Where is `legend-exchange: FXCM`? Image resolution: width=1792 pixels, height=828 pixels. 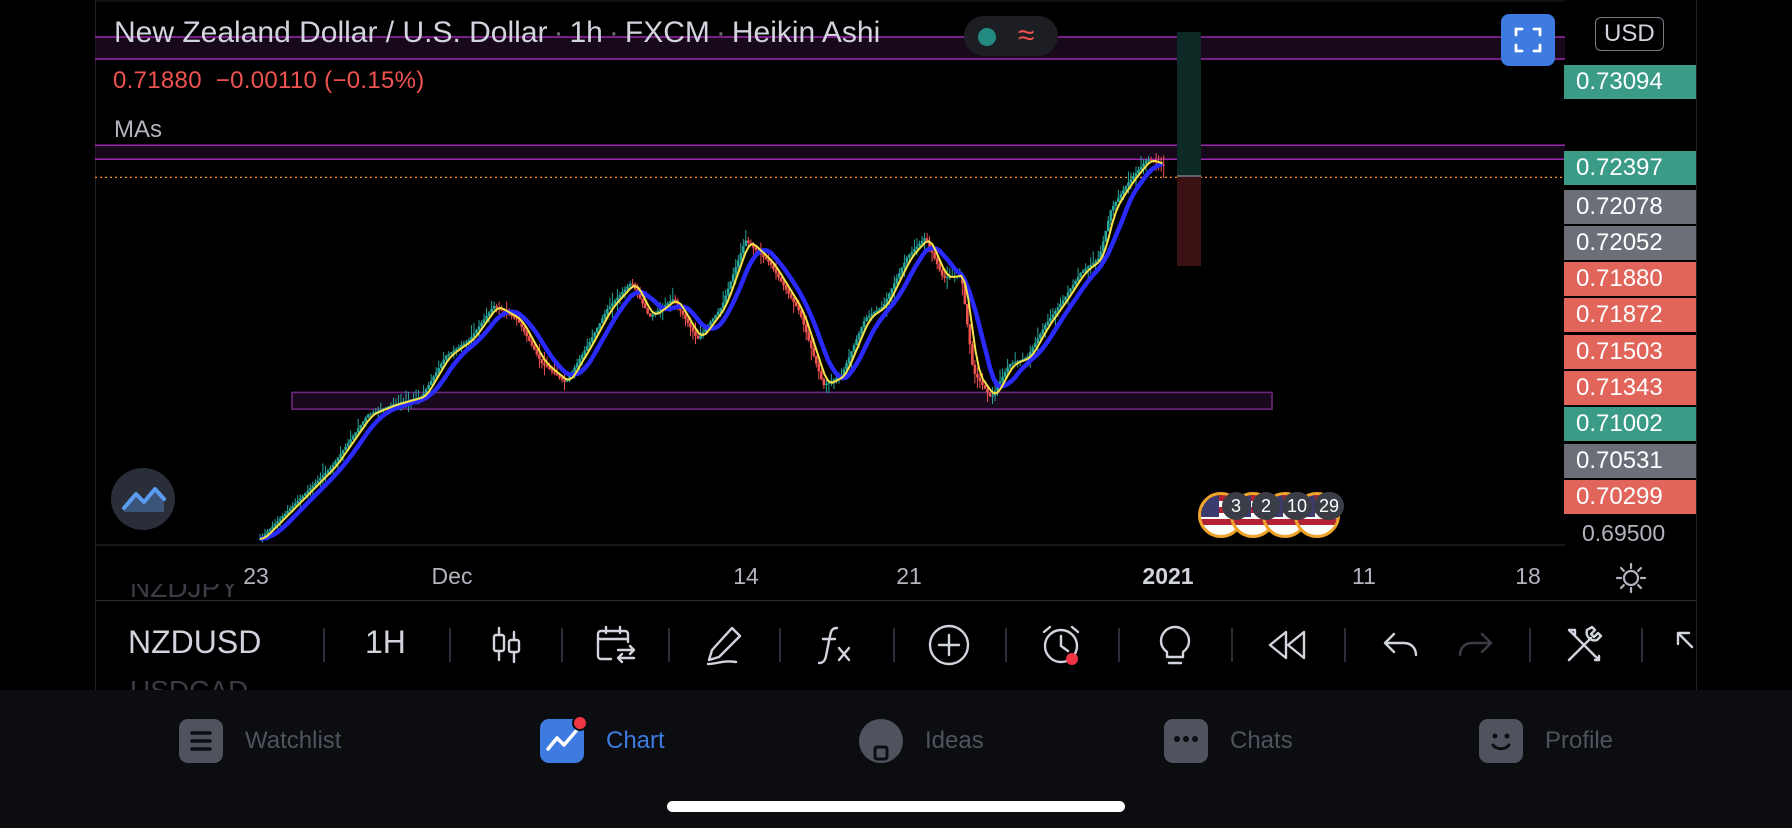 legend-exchange: FXCM is located at coordinates (667, 32).